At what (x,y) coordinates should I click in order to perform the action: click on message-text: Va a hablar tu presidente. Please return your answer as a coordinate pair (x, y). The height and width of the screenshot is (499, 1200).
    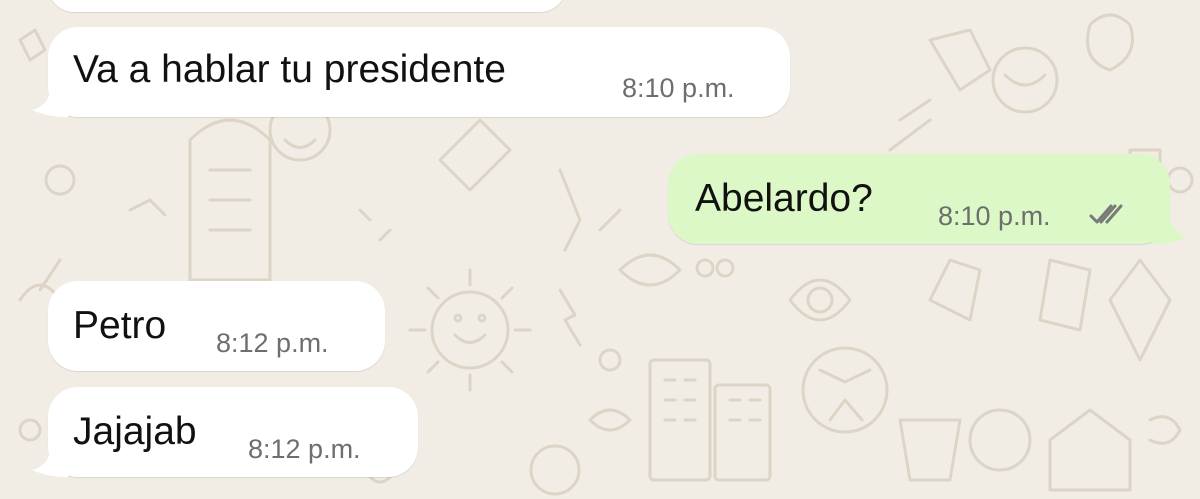
    Looking at the image, I should click on (289, 69).